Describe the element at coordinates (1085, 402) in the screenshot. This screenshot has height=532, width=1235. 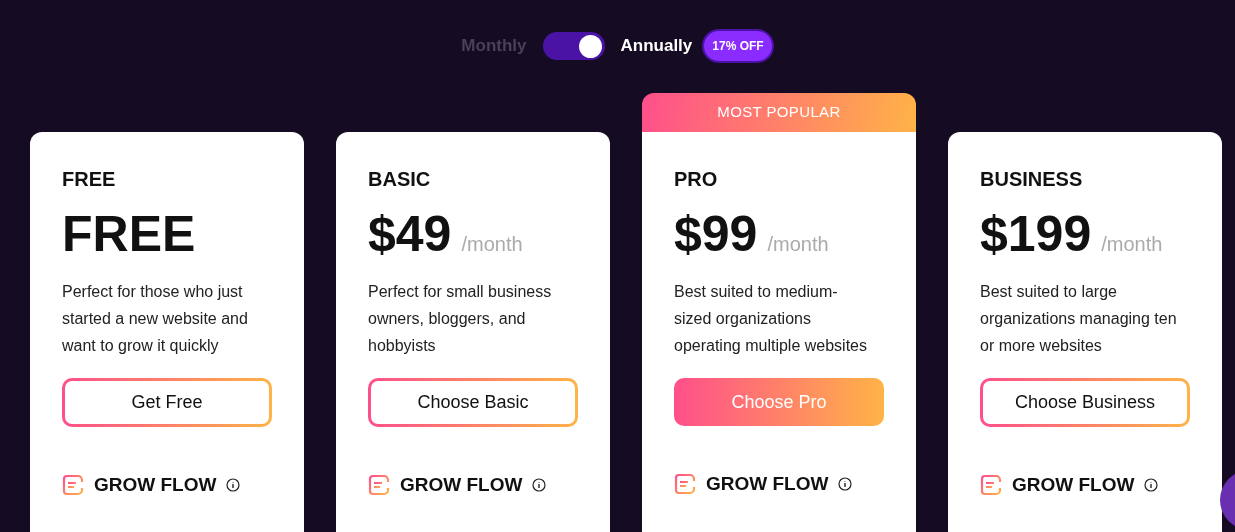
I see `choose-plan-button: Choose Business` at that location.